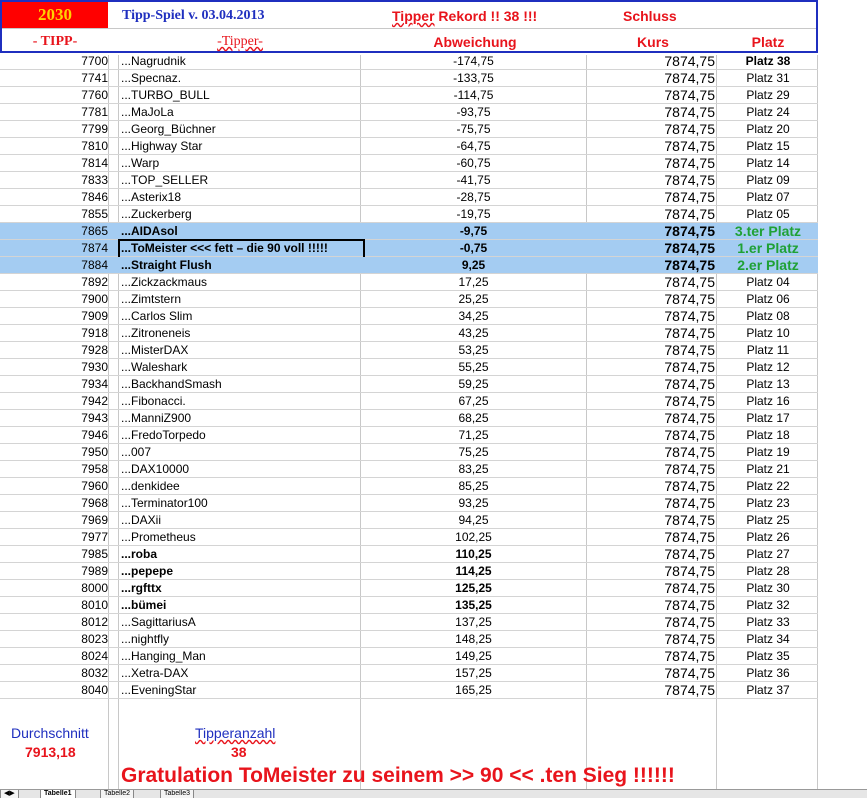 This screenshot has height=798, width=867. What do you see at coordinates (69, 435) in the screenshot?
I see `tipp-cell: 7946` at bounding box center [69, 435].